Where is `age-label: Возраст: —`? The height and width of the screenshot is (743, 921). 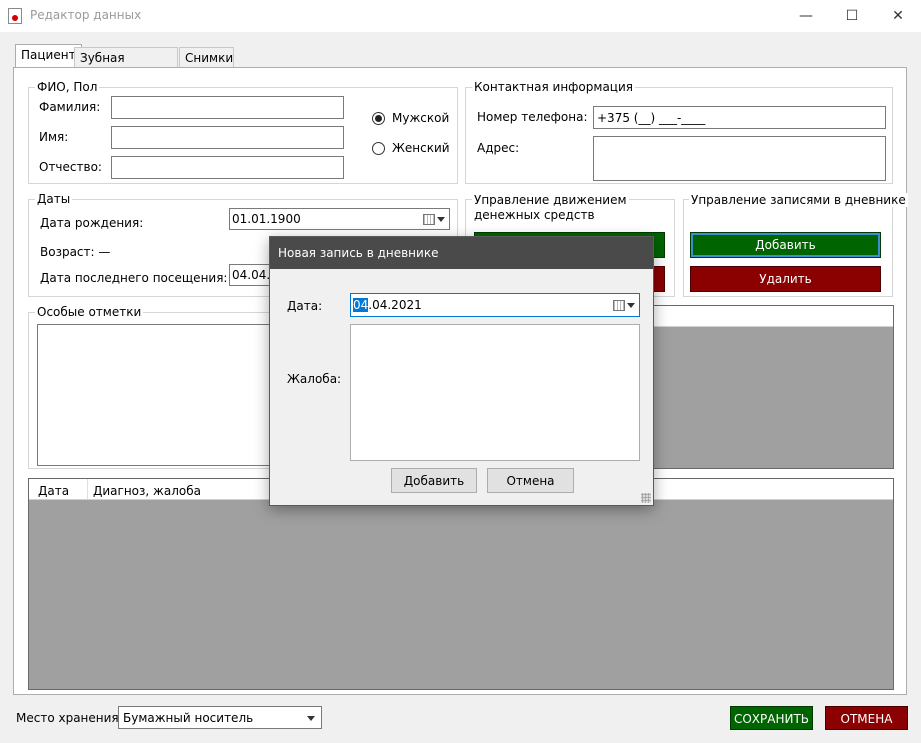 age-label: Возраст: — is located at coordinates (75, 252).